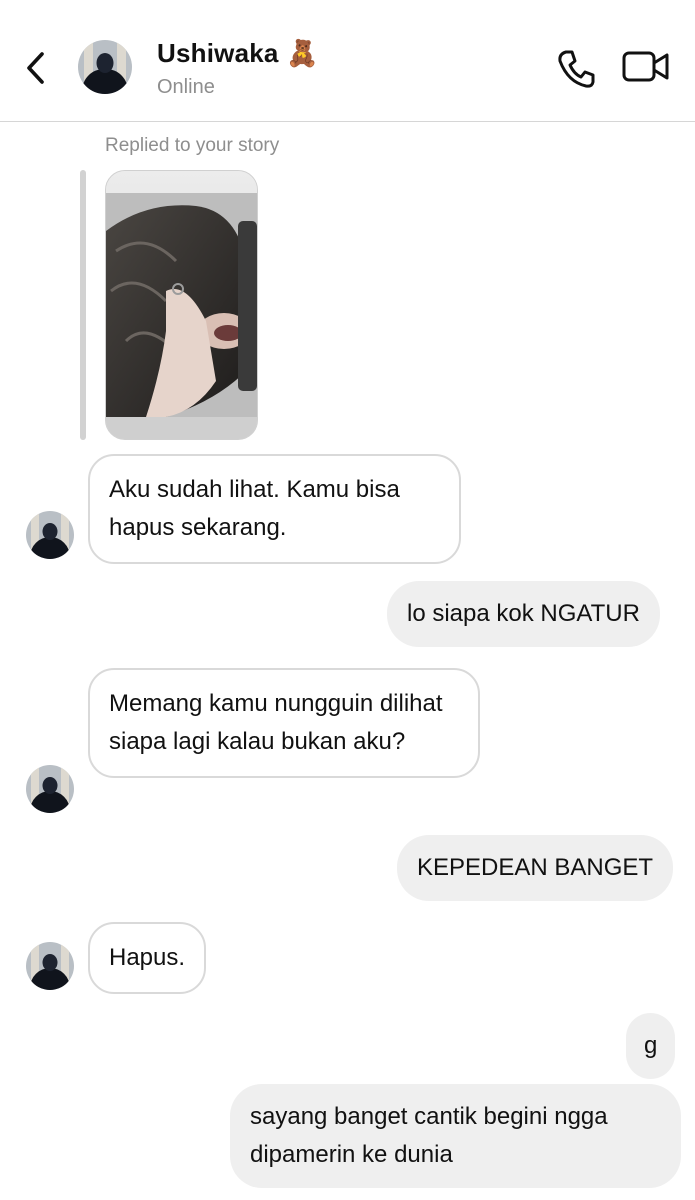 Image resolution: width=695 pixels, height=1200 pixels. Describe the element at coordinates (83, 305) in the screenshot. I see `reply-indicator-bar` at that location.